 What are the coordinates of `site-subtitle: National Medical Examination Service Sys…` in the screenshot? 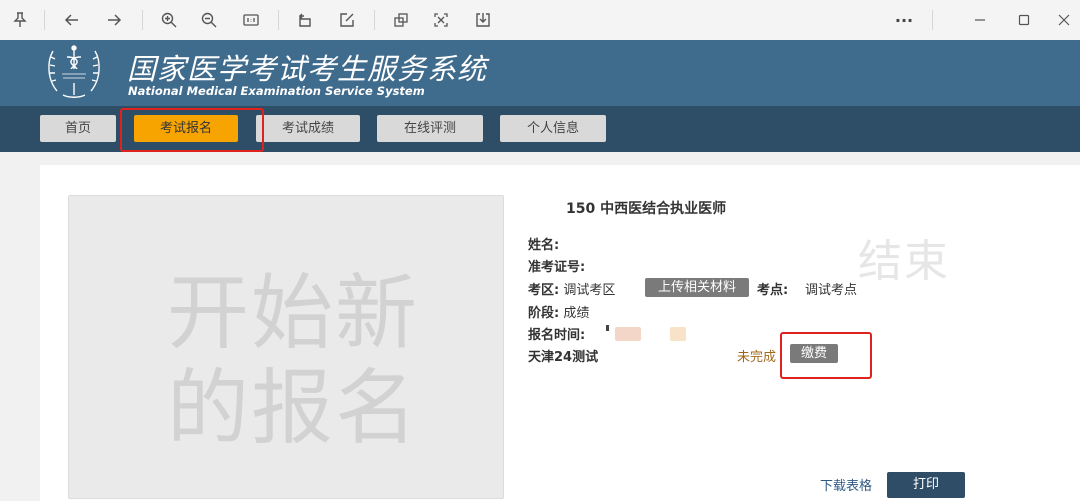 It's located at (276, 91).